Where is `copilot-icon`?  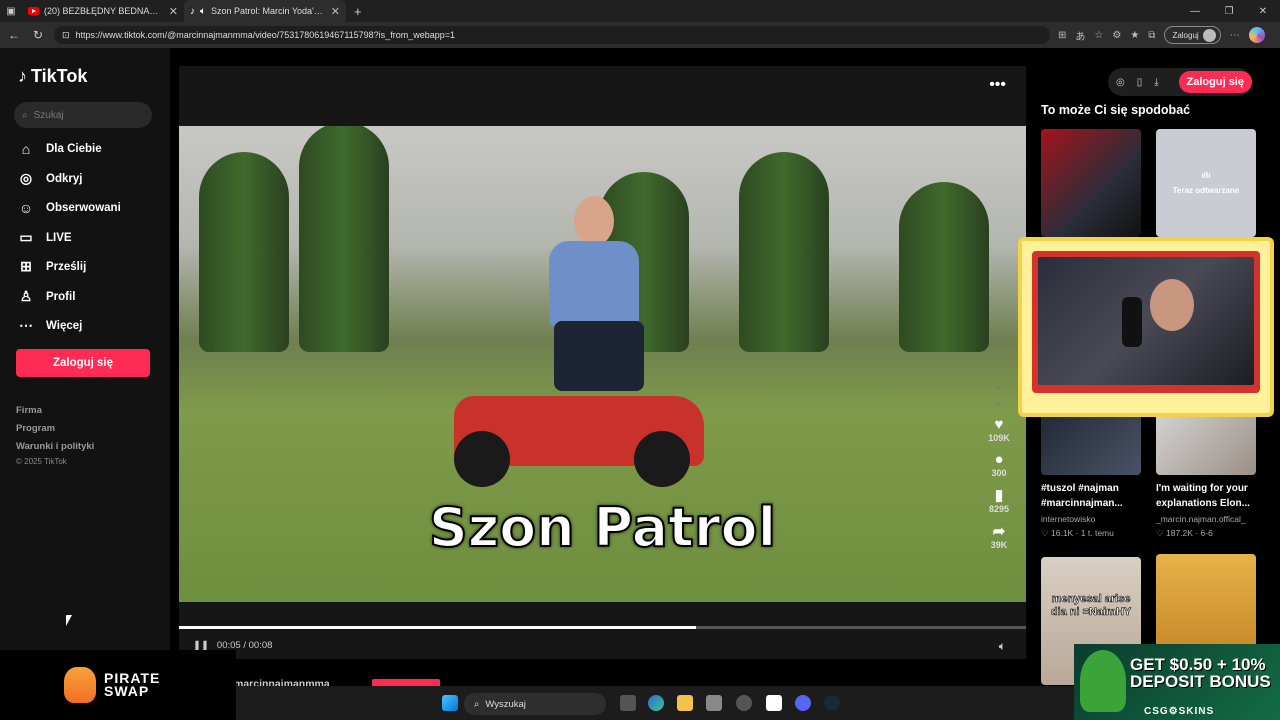 copilot-icon is located at coordinates (1256, 35).